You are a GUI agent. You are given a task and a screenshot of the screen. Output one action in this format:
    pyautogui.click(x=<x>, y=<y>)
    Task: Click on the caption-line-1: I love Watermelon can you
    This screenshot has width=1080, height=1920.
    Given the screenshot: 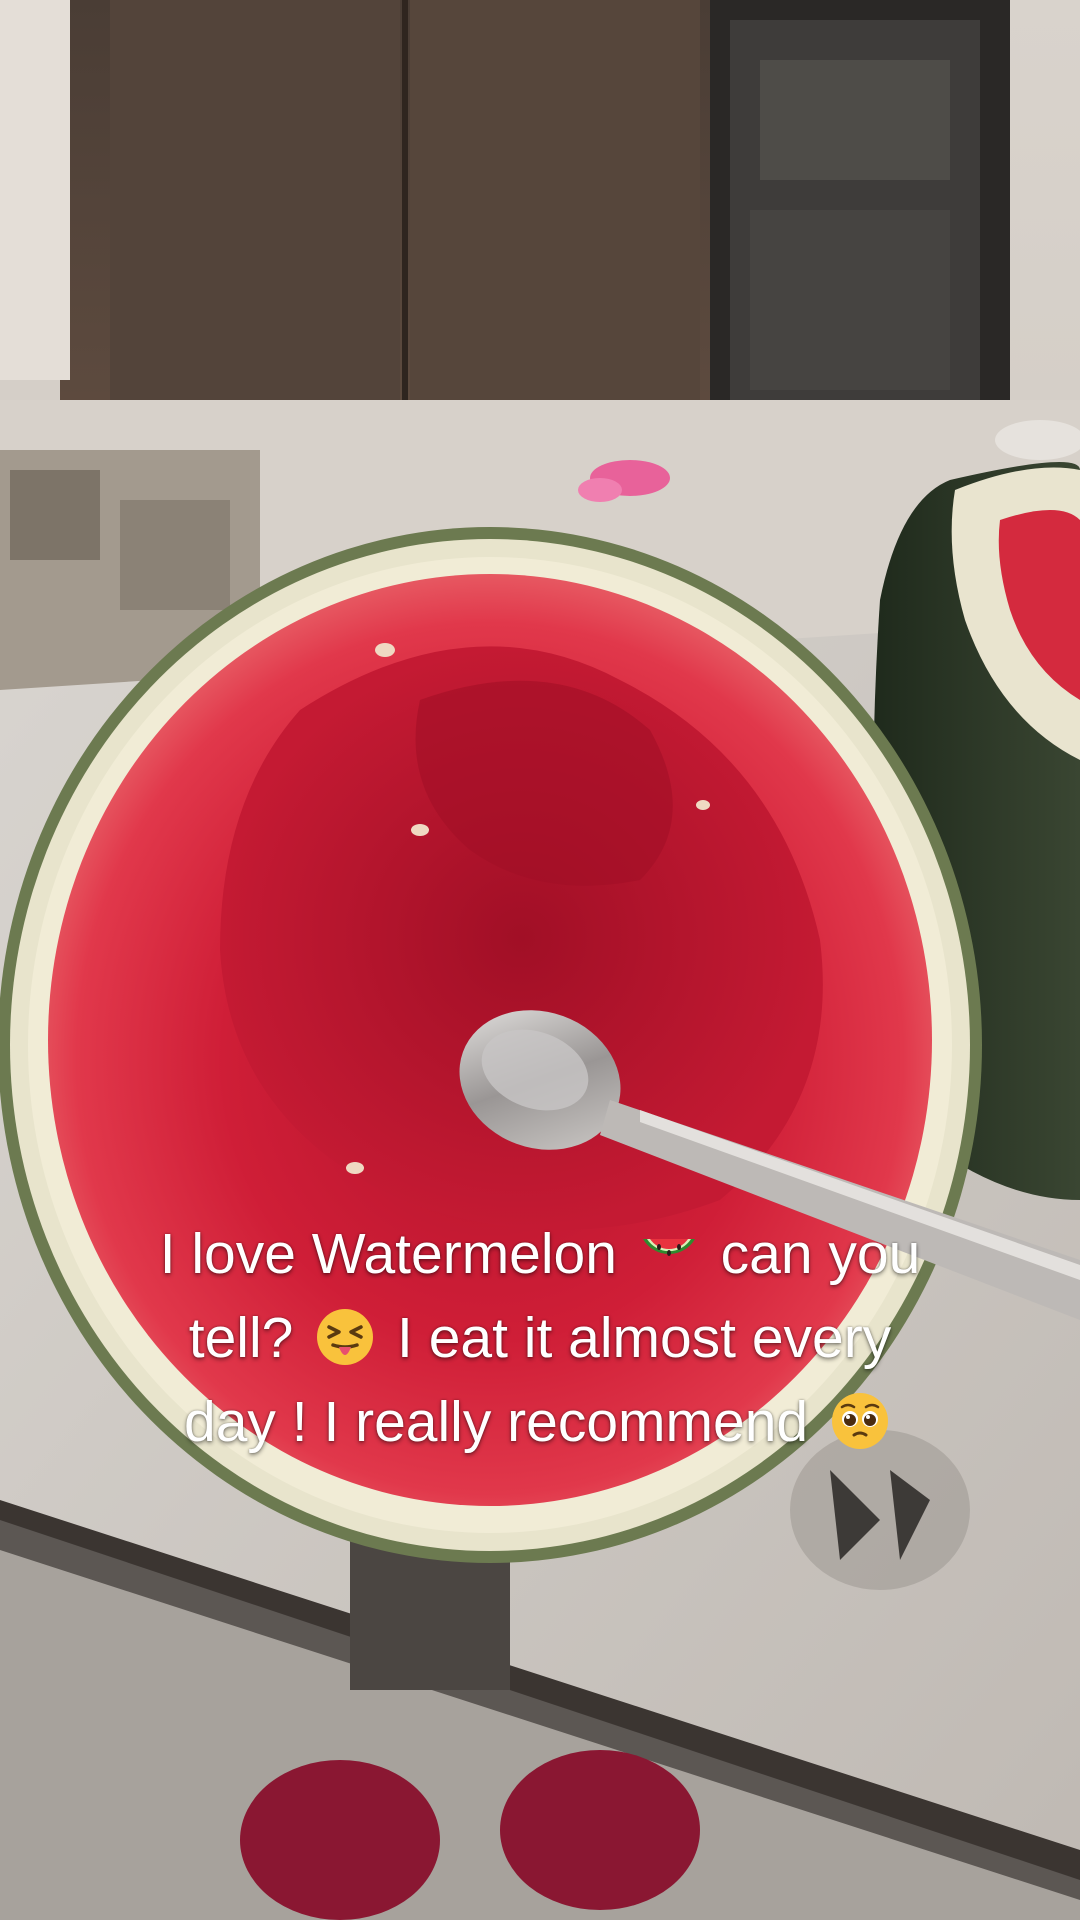 What is the action you would take?
    pyautogui.click(x=540, y=1254)
    